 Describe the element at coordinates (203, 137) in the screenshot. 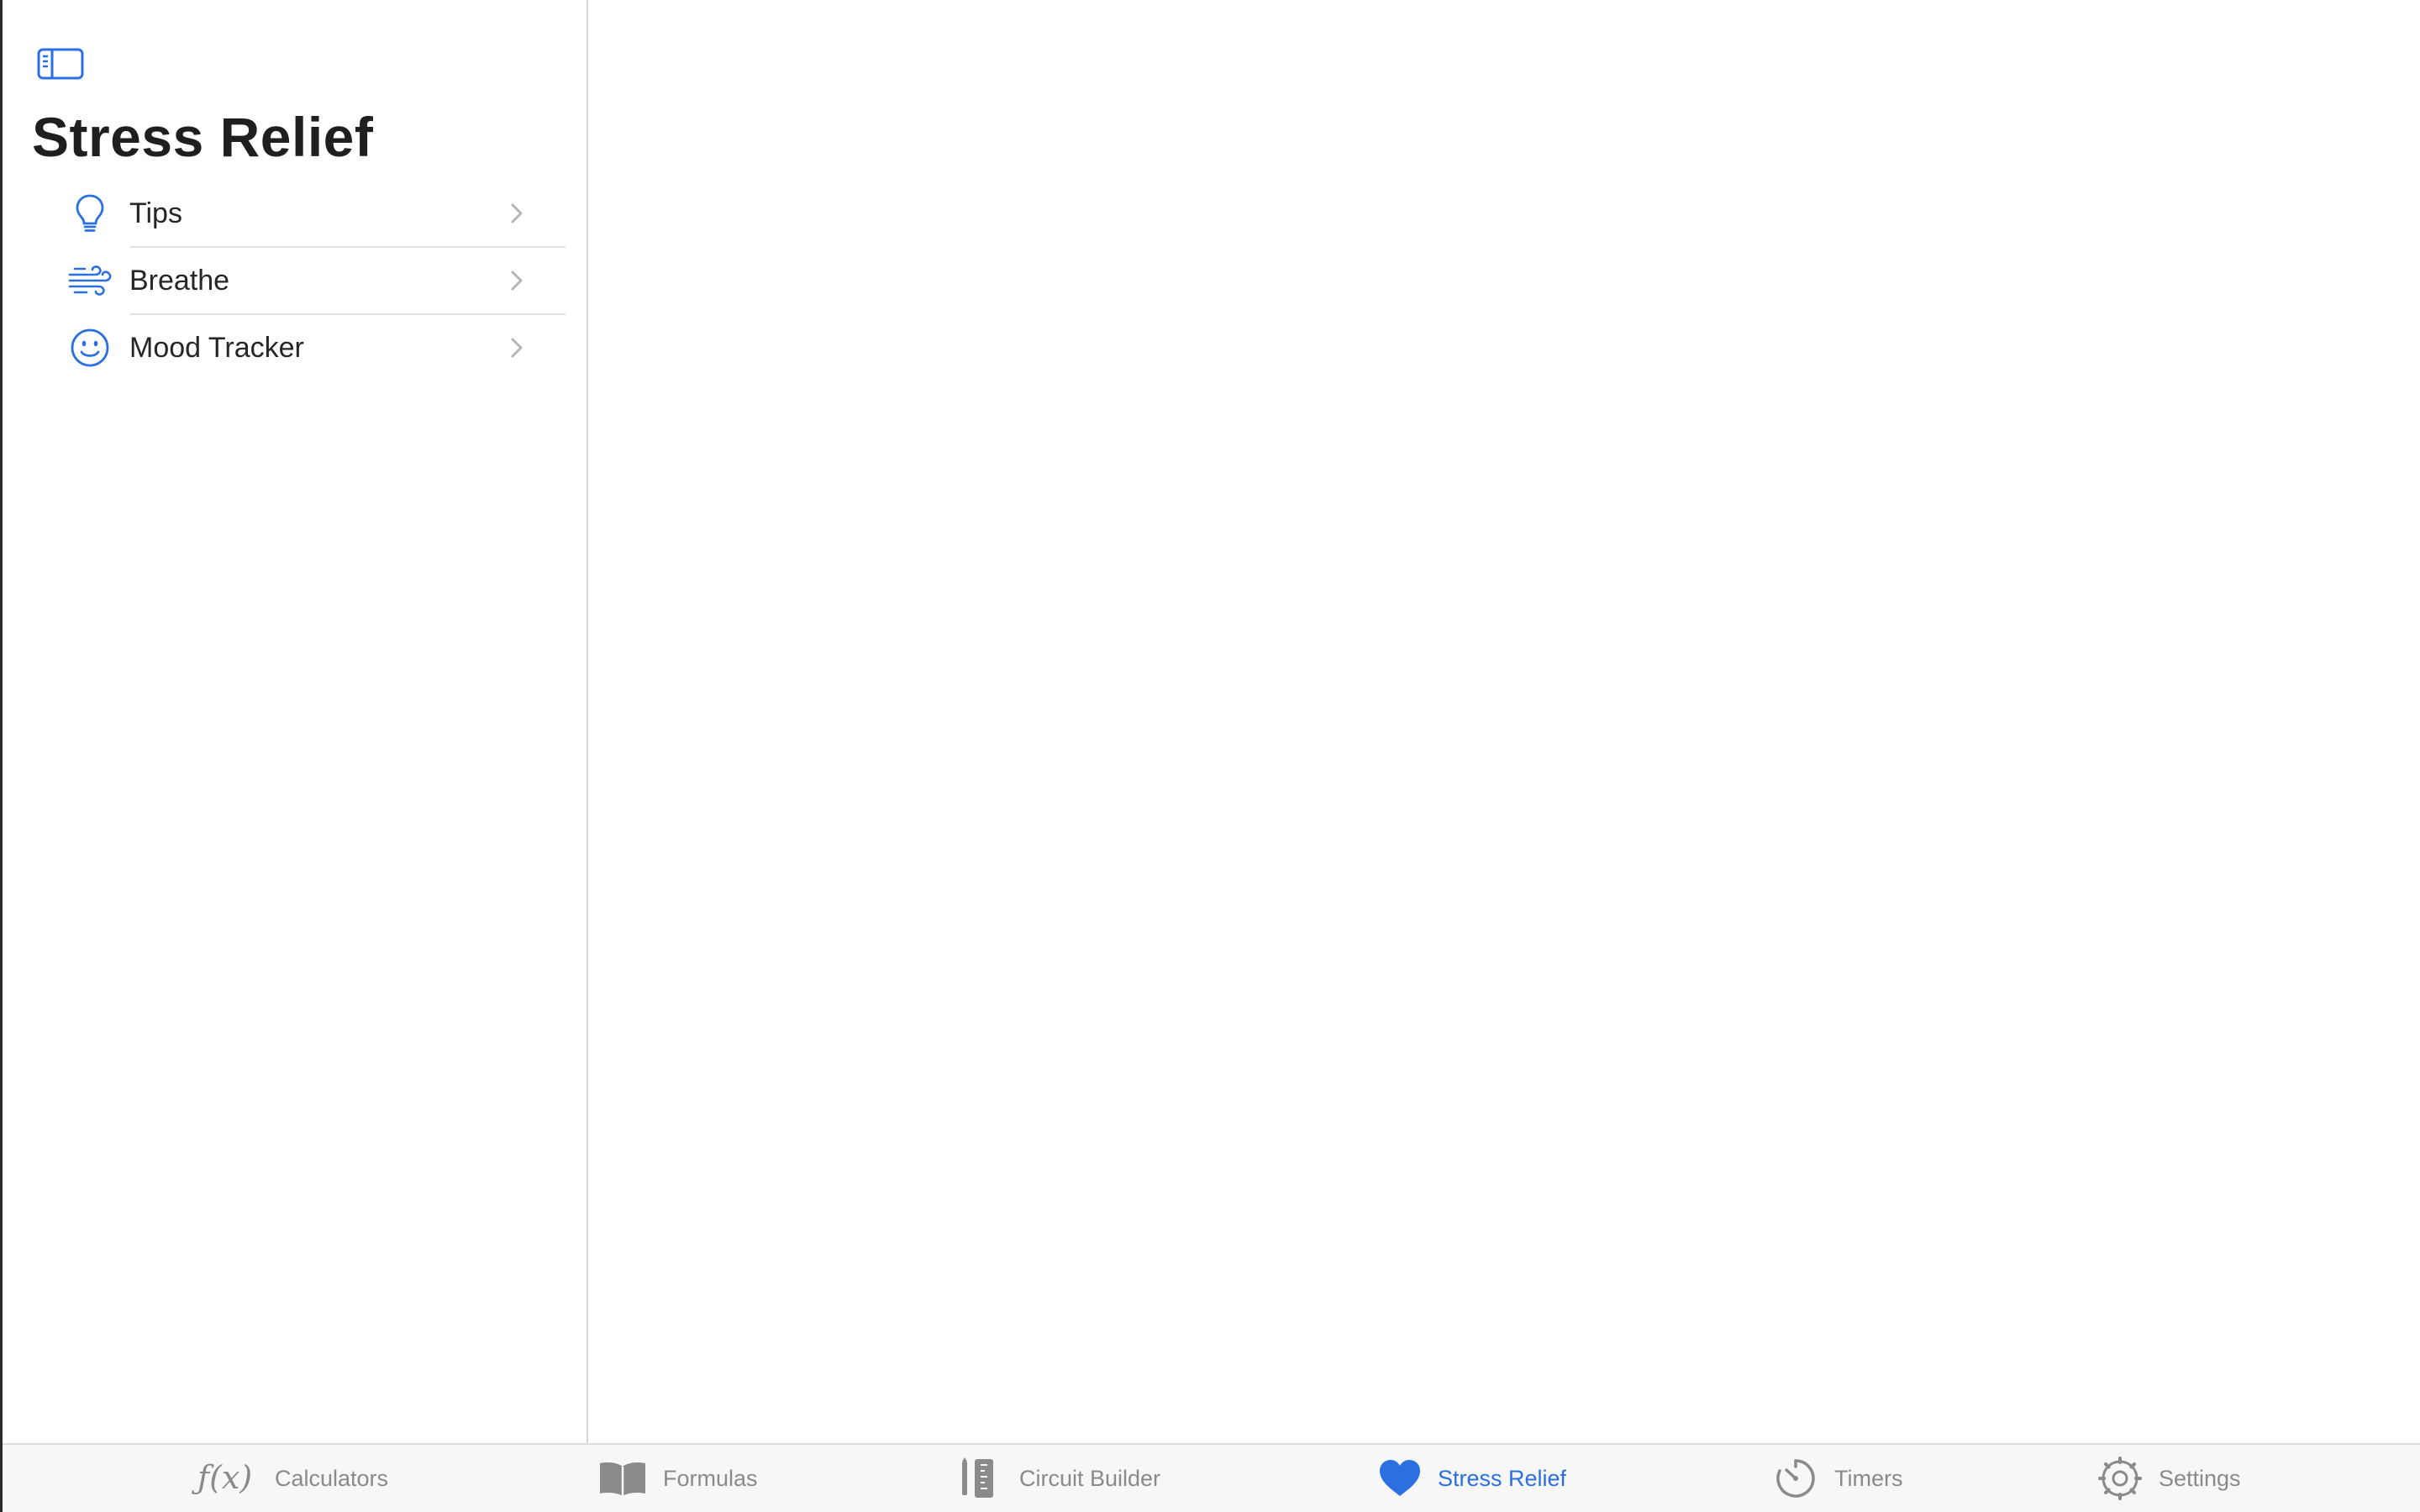

I see `page-title: Stress Relief` at that location.